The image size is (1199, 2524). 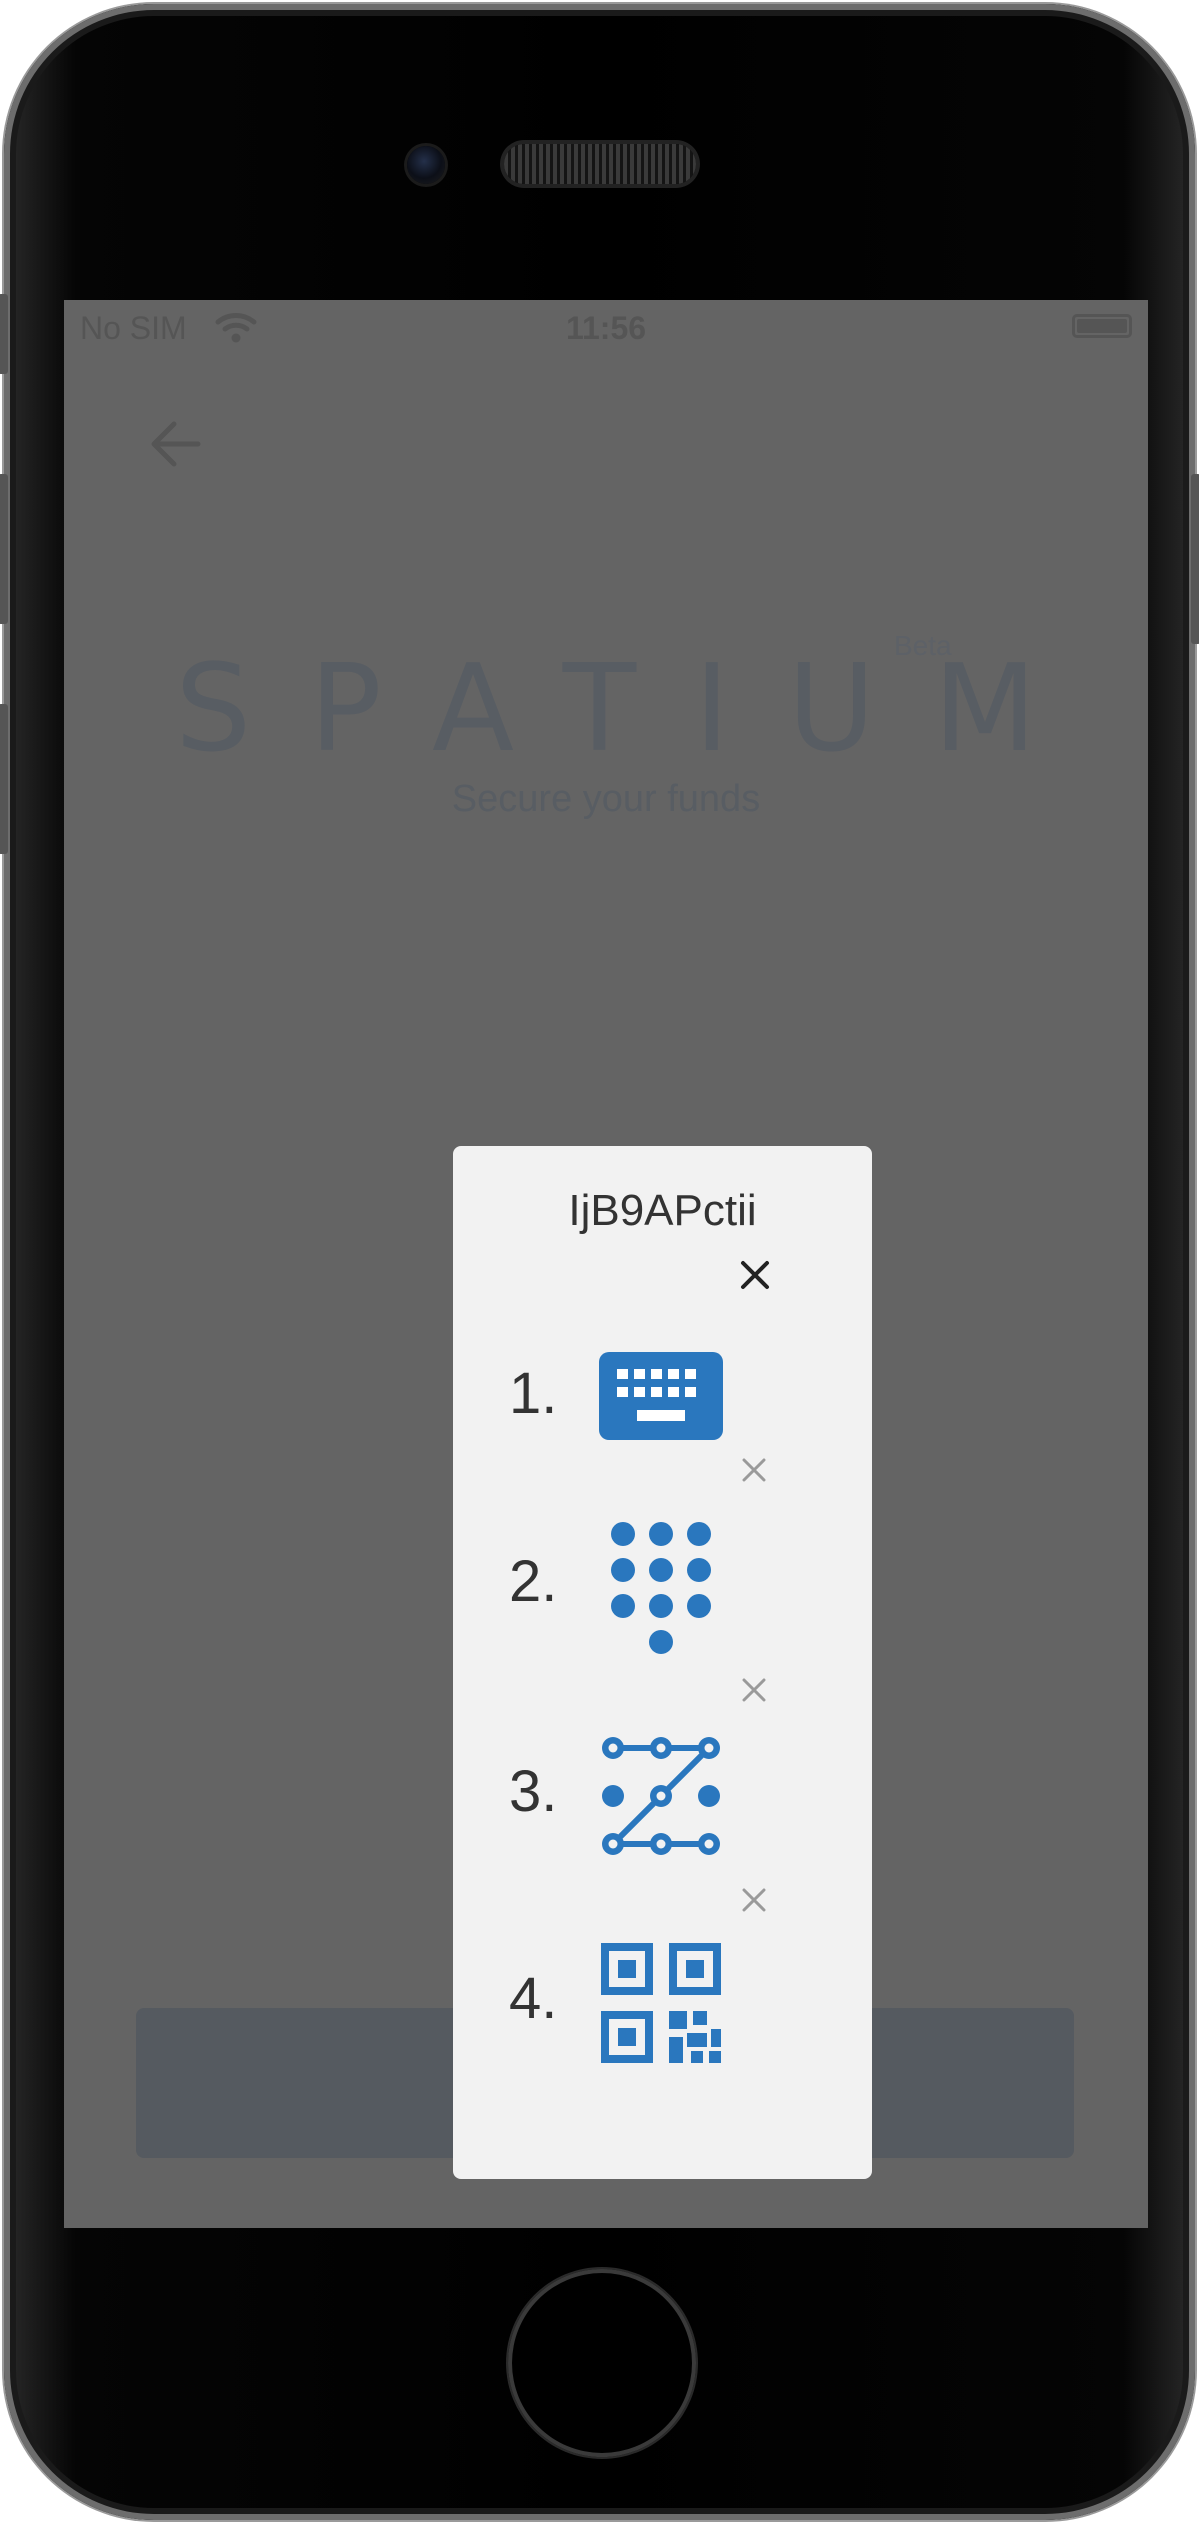 I want to click on remove-method-3-icon, so click(x=754, y=1690).